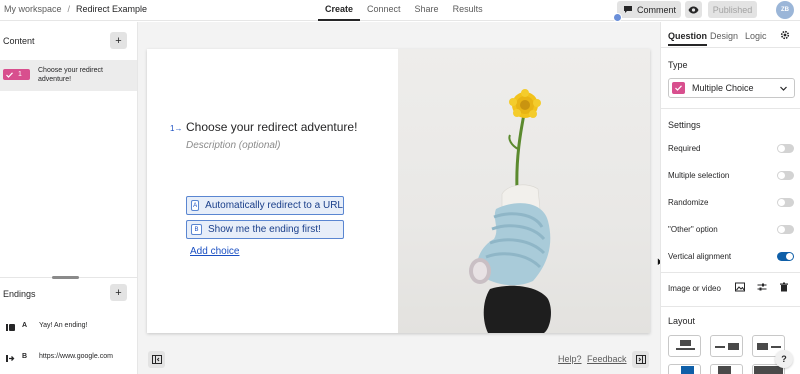  What do you see at coordinates (111, 9) in the screenshot?
I see `breadcrumb-form-name: Redirect Example` at bounding box center [111, 9].